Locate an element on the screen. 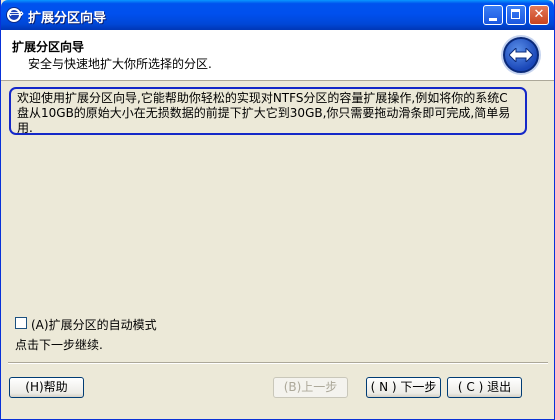 The image size is (555, 420). close-button: ✕ is located at coordinates (539, 15).